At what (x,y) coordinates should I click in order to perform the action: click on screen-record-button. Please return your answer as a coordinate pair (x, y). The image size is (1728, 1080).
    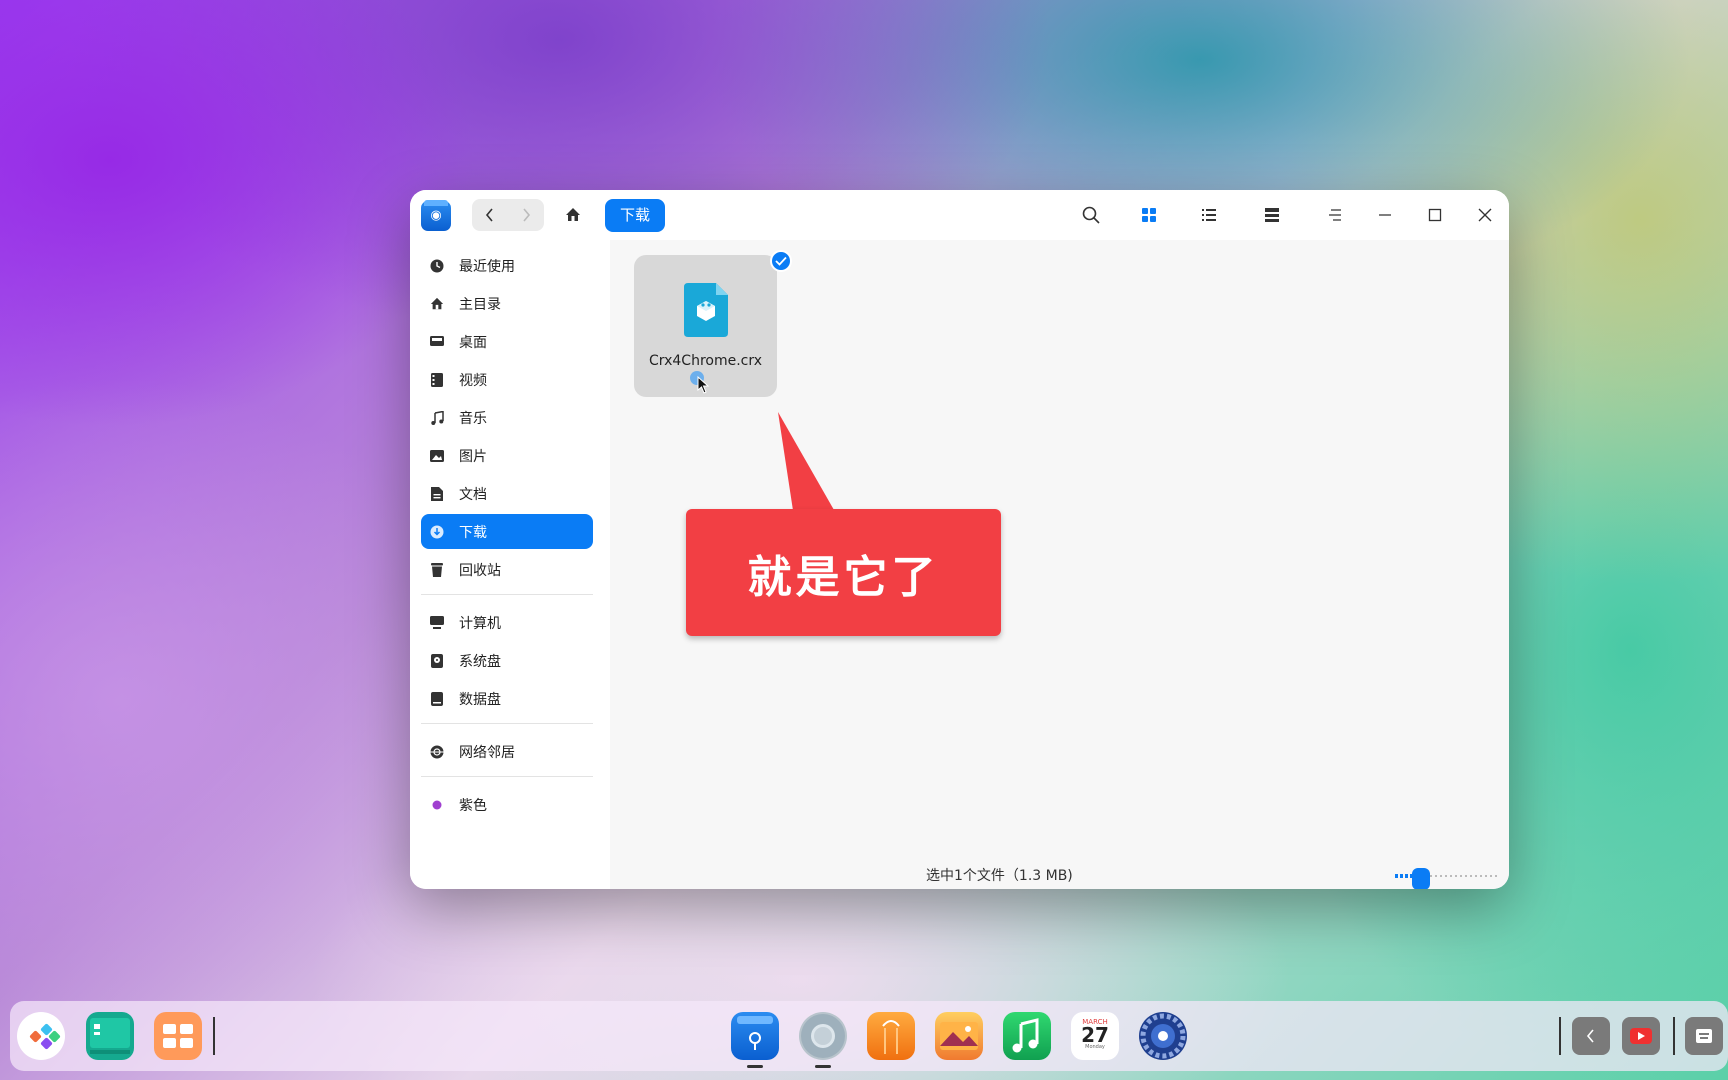
    Looking at the image, I should click on (1641, 1036).